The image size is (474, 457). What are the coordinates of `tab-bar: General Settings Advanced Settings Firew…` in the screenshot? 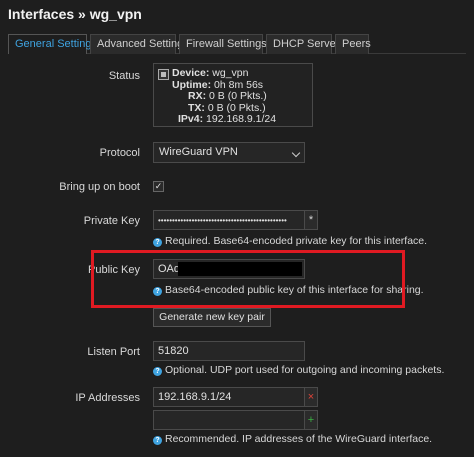 It's located at (237, 44).